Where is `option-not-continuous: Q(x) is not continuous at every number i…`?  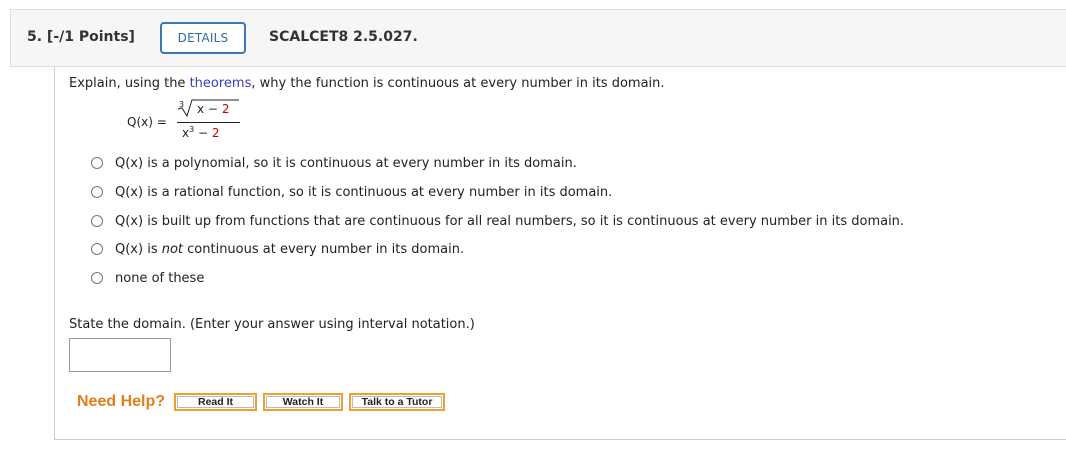 option-not-continuous: Q(x) is not continuous at every number i… is located at coordinates (277, 249).